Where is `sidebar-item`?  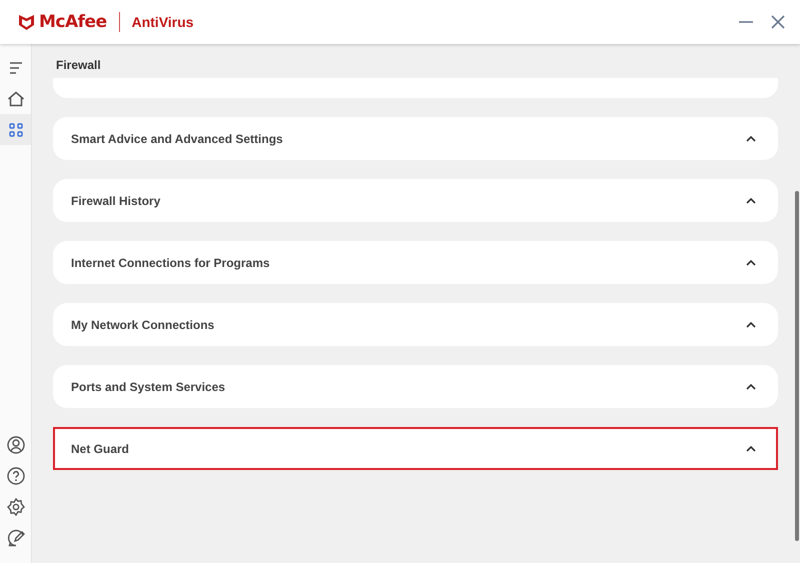
sidebar-item is located at coordinates (15, 129).